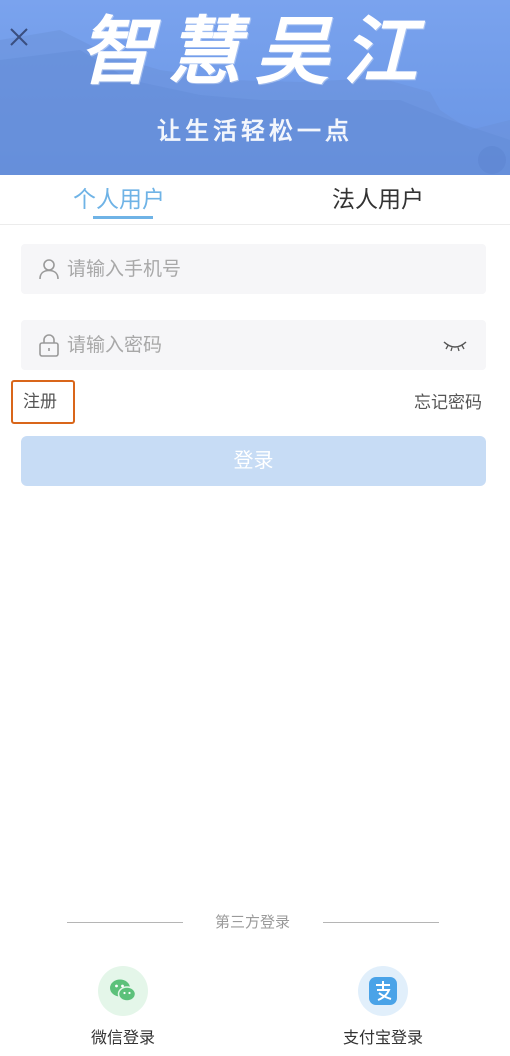 The image size is (510, 1056). What do you see at coordinates (253, 461) in the screenshot?
I see `login-button: 登录` at bounding box center [253, 461].